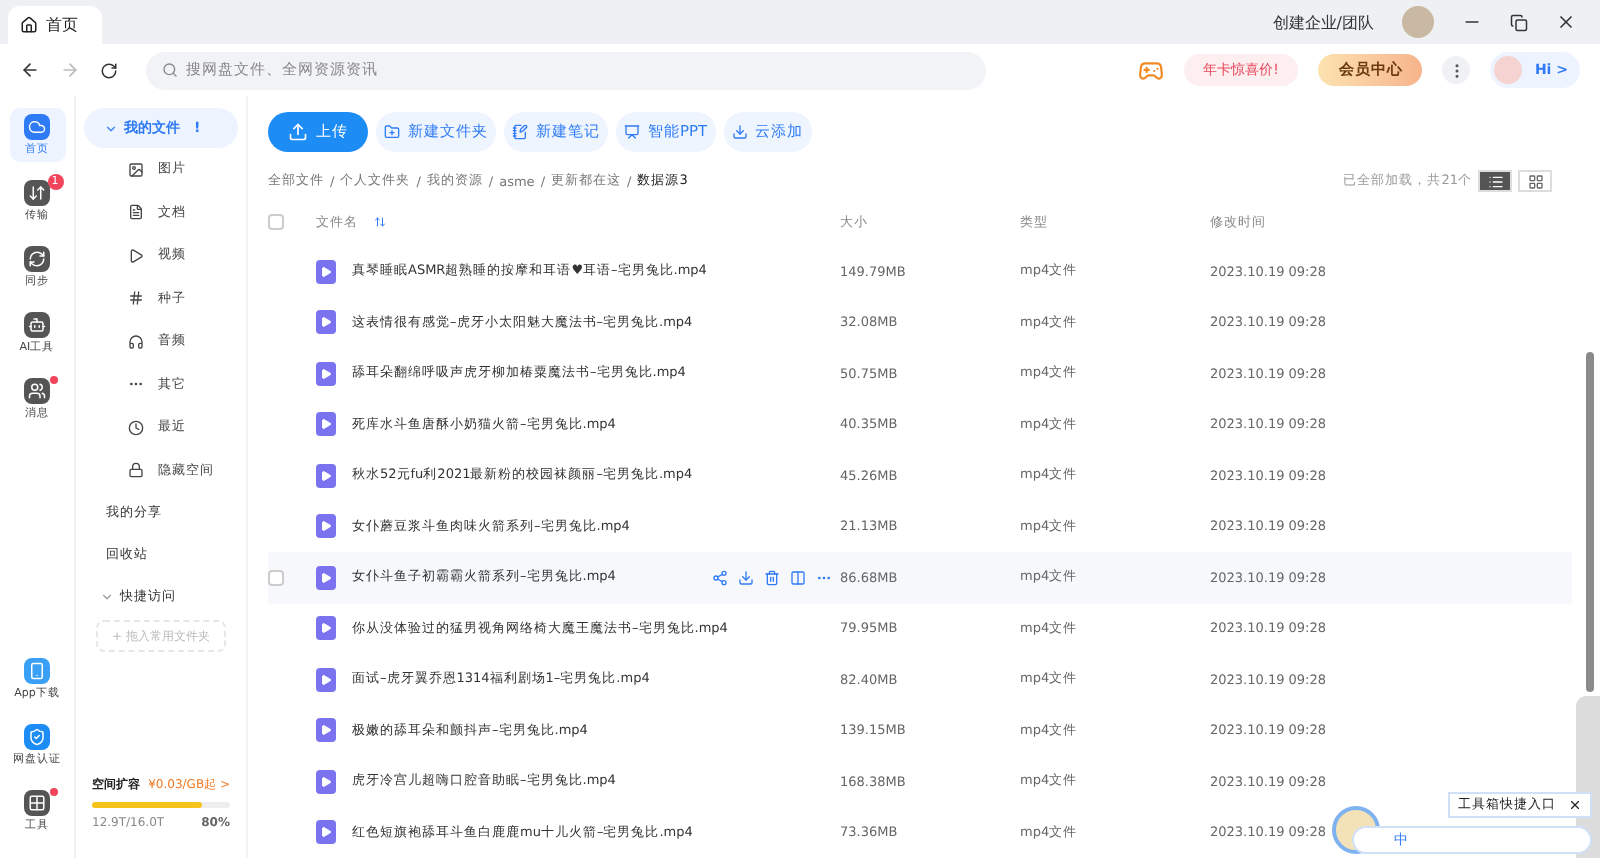 The image size is (1600, 858). Describe the element at coordinates (392, 132) in the screenshot. I see `folder-plus-icon` at that location.